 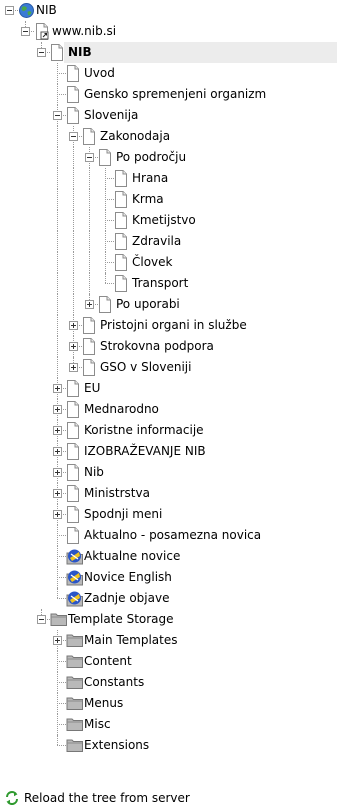 What do you see at coordinates (168, 724) in the screenshot?
I see `tree-node: Misc` at bounding box center [168, 724].